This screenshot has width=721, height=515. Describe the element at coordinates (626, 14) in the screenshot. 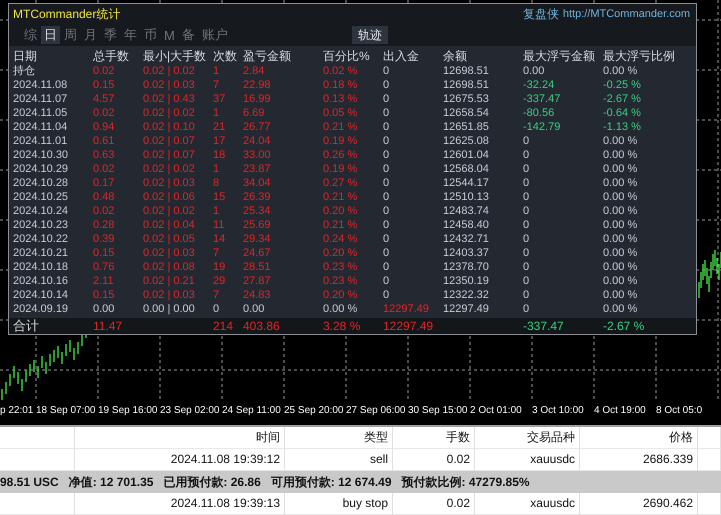

I see `website-link: http://MTCommander.com` at that location.